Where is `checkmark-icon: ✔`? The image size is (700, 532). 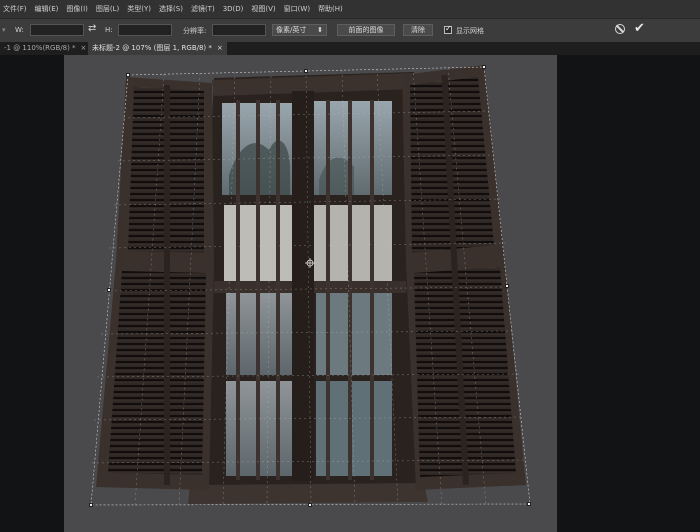
checkmark-icon: ✔ is located at coordinates (639, 28).